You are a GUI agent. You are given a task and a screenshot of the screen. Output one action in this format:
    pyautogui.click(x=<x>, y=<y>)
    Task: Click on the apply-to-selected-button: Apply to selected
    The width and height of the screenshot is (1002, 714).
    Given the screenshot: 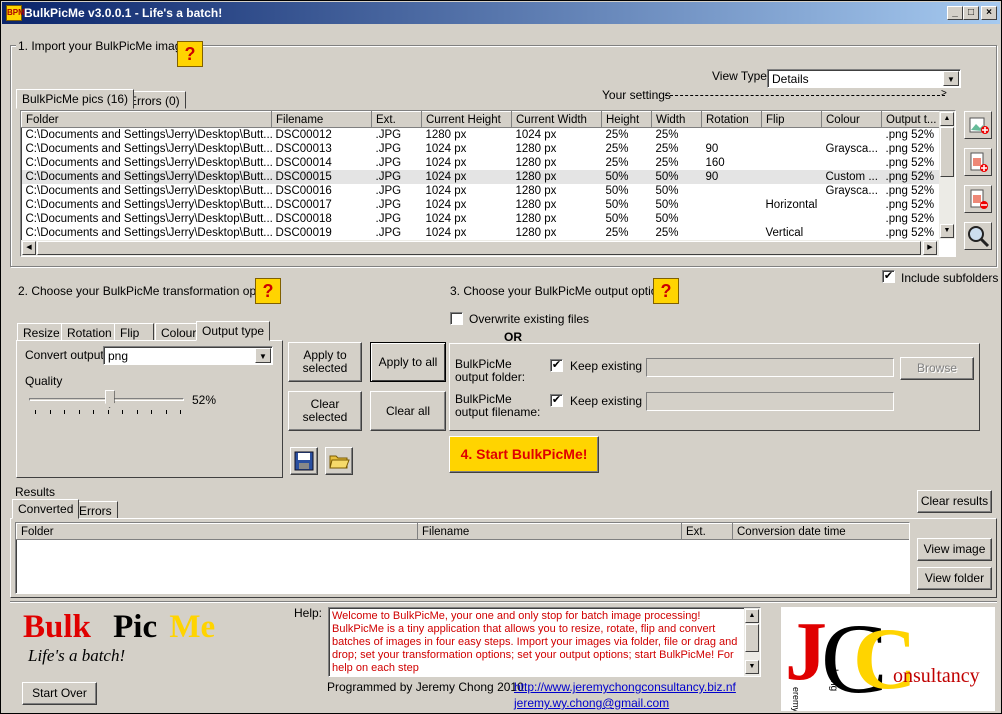 What is the action you would take?
    pyautogui.click(x=325, y=362)
    